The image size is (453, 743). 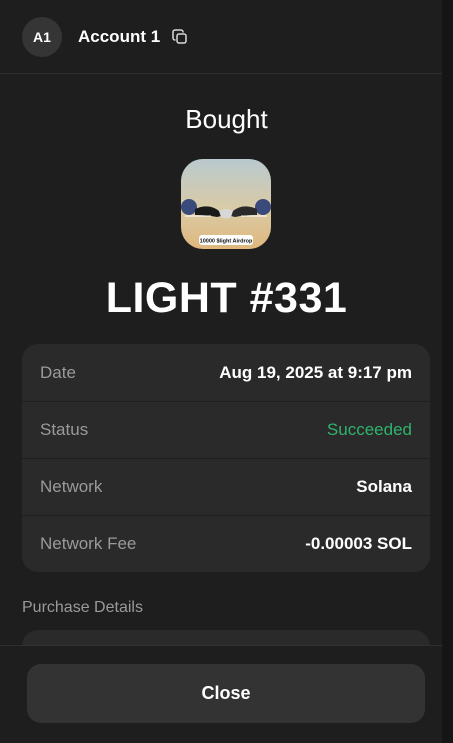 I want to click on network-fee-label: Network Fee, so click(x=88, y=543).